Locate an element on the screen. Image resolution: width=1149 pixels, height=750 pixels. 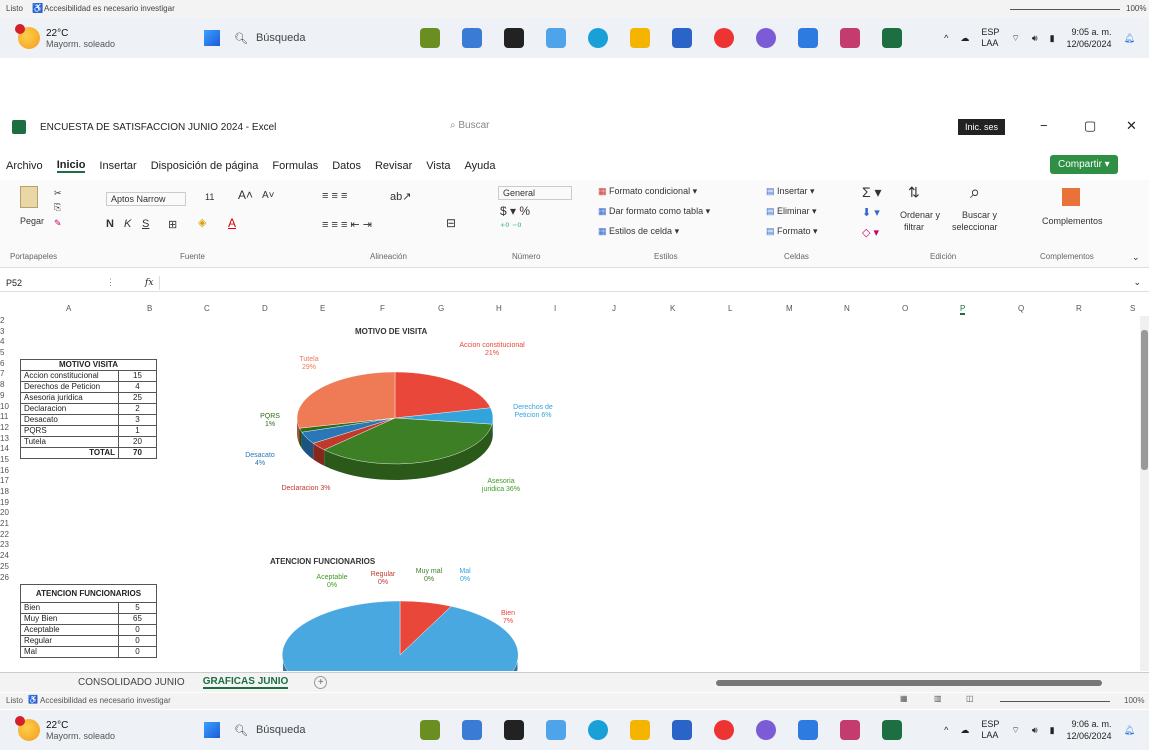
grow-font-icon: A˄ is located at coordinates (245, 195).